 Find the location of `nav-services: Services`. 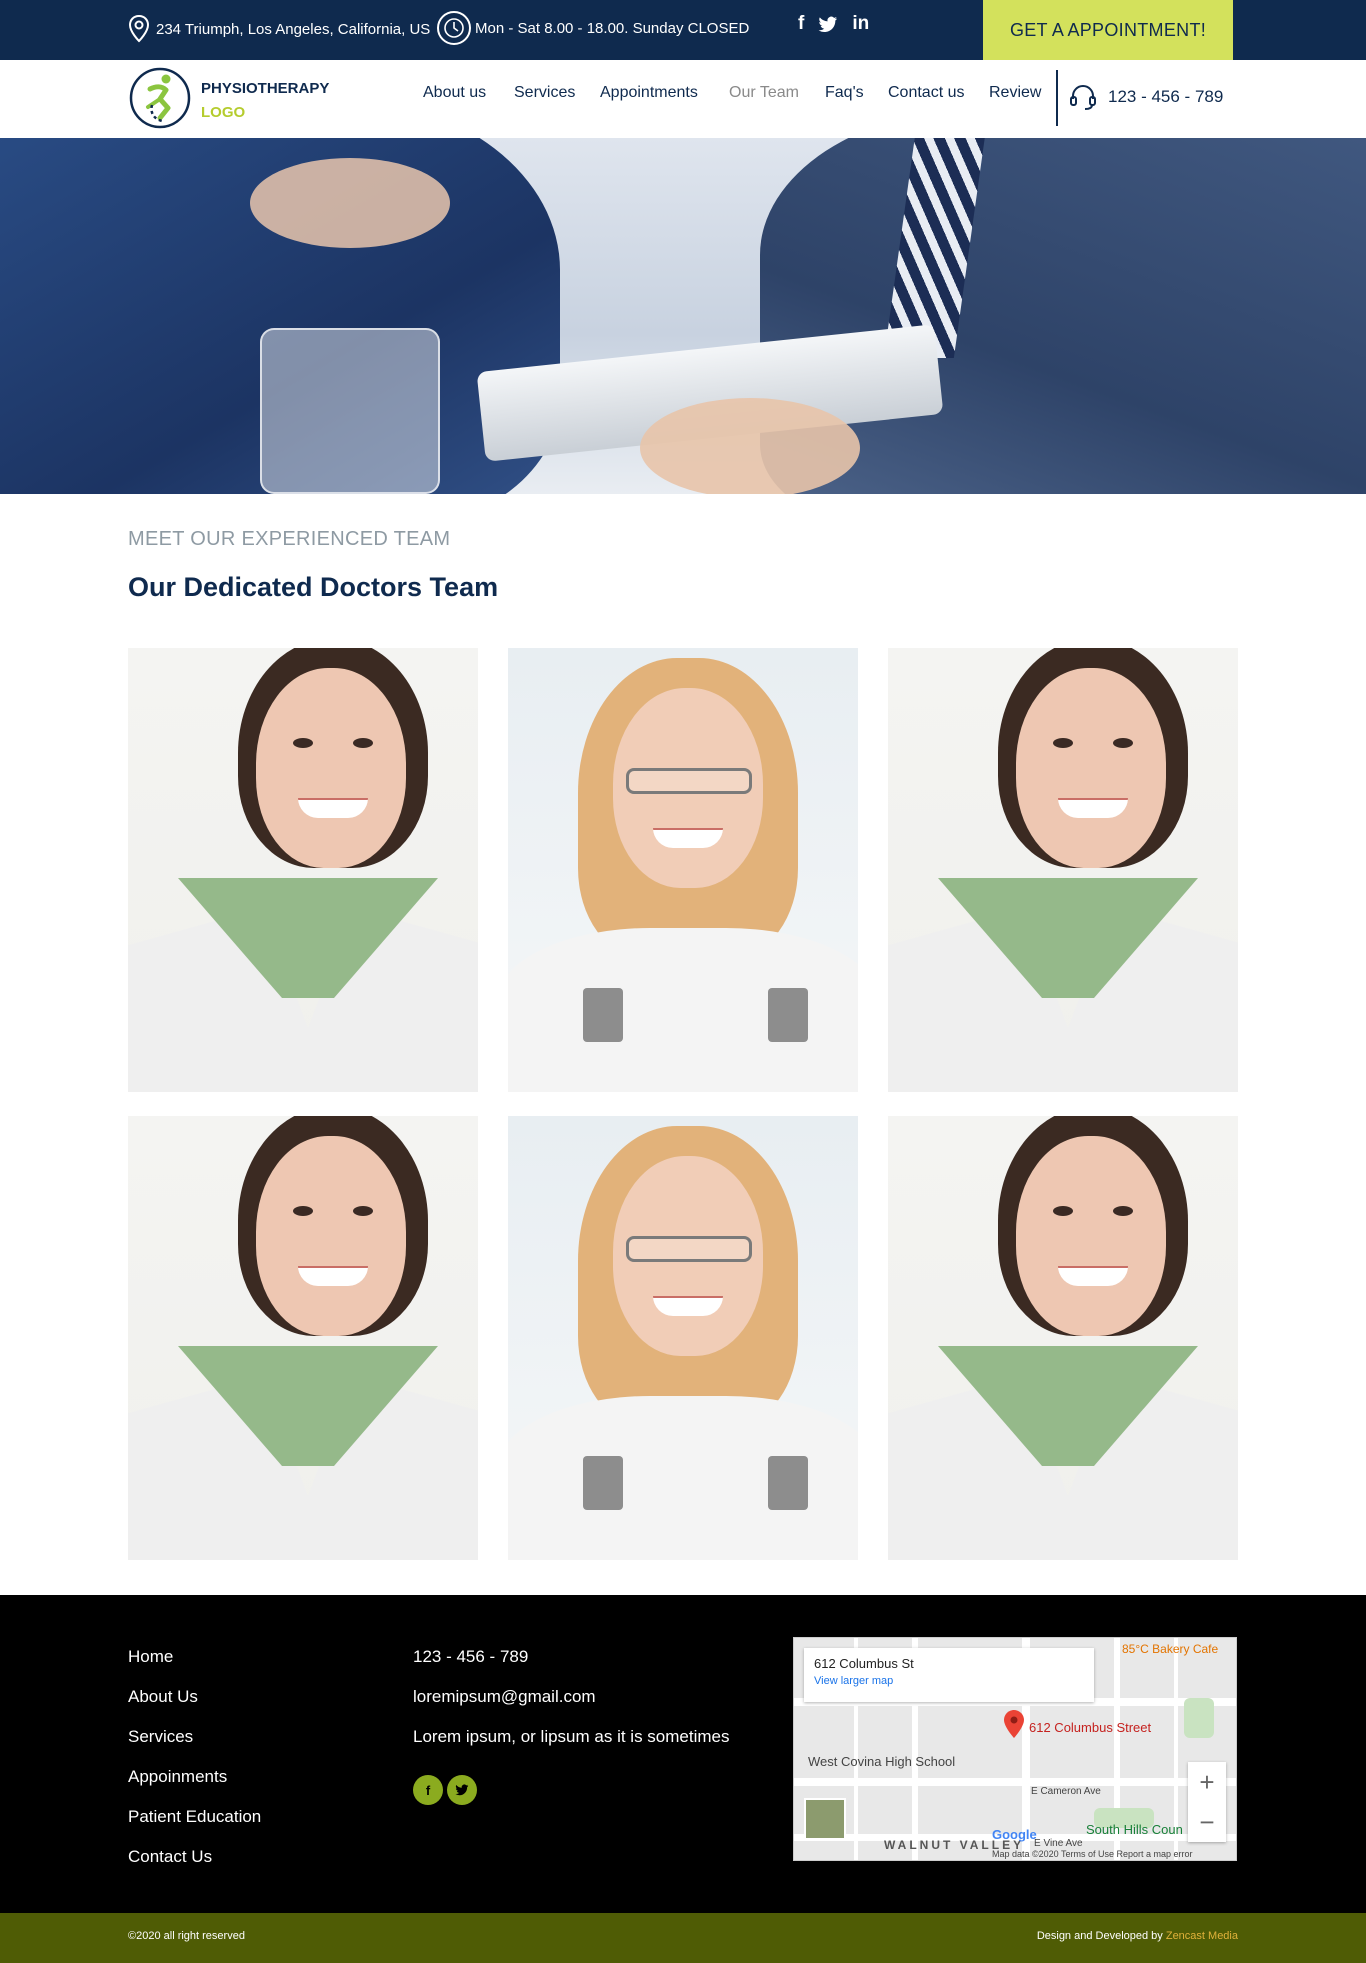

nav-services: Services is located at coordinates (544, 93).